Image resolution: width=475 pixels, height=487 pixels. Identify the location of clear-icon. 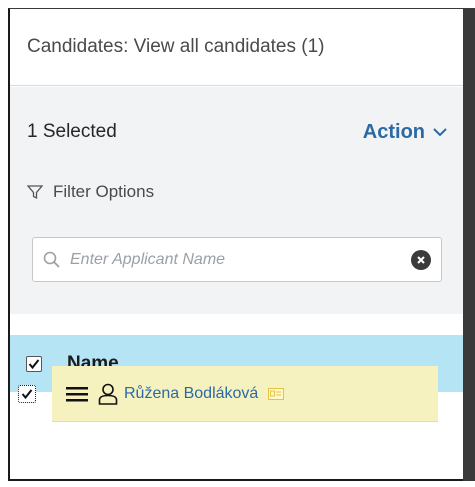
(421, 259).